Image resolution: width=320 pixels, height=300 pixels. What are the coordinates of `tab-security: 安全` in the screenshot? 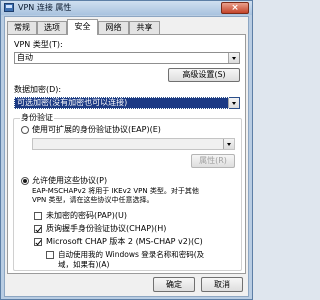 It's located at (82, 27).